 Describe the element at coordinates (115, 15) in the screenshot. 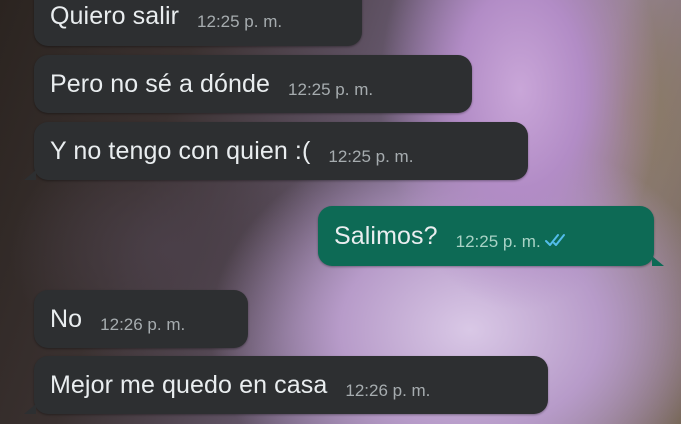

I see `message-text: Quiero salir` at that location.